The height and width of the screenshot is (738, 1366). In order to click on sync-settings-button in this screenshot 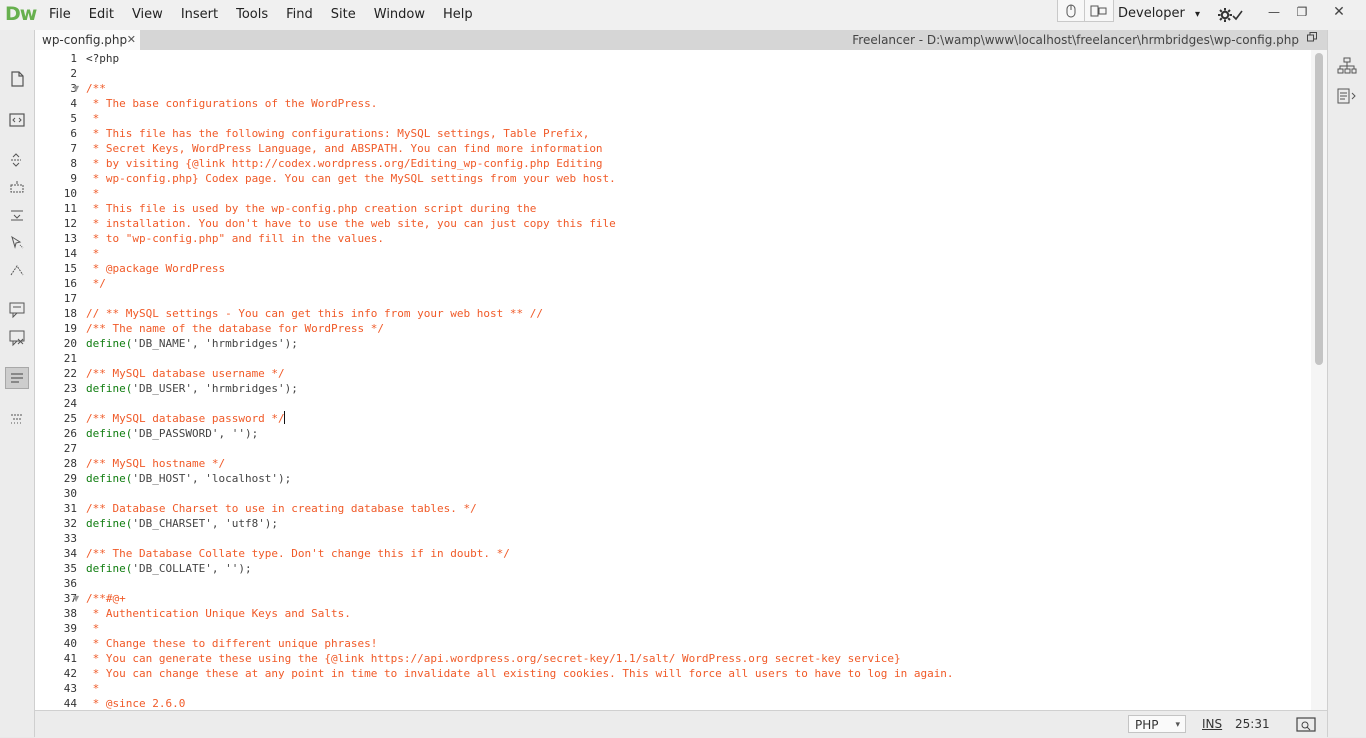, I will do `click(1071, 11)`.